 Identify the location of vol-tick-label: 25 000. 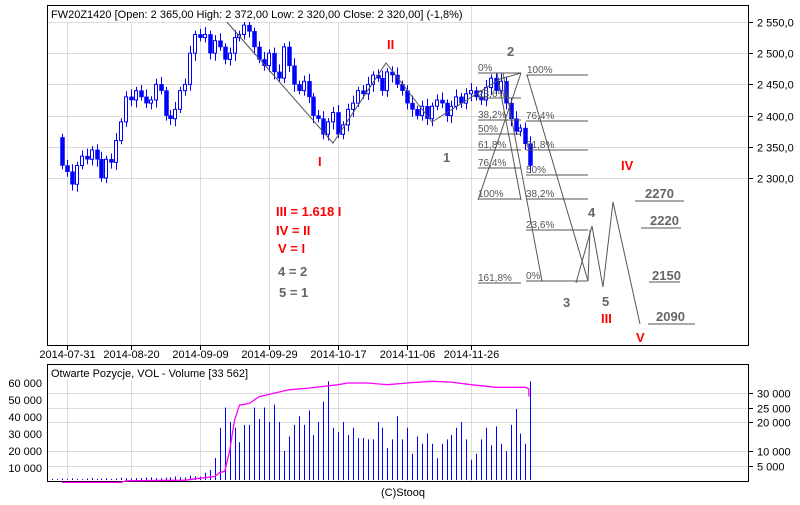
(774, 410).